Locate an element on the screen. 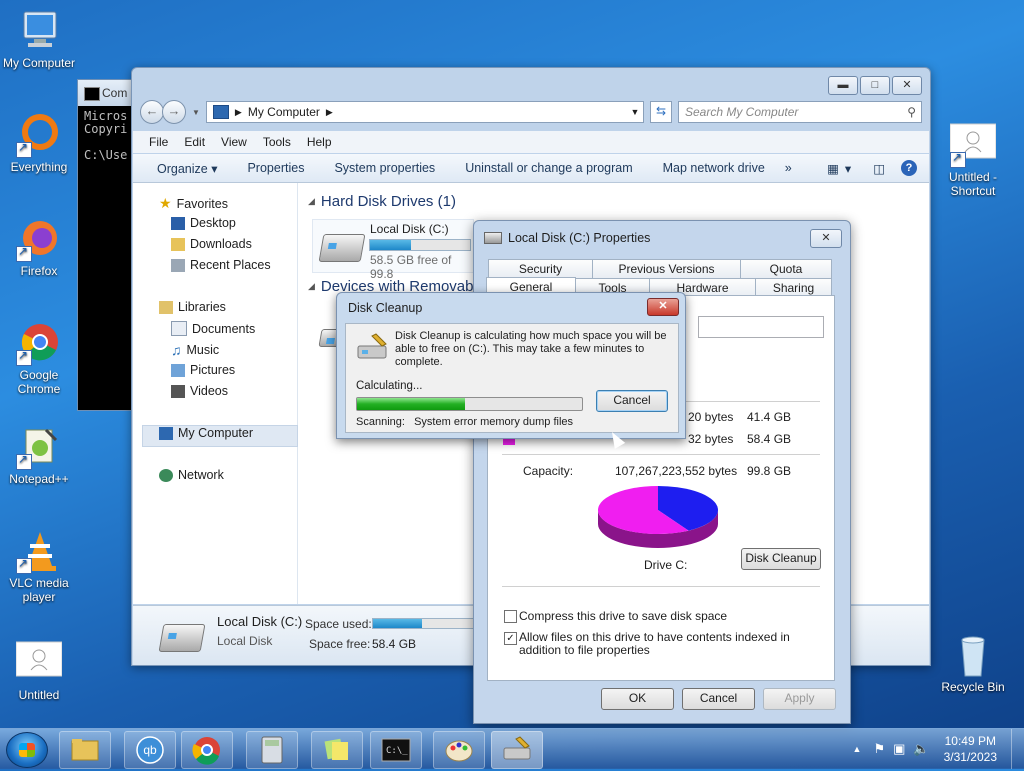  address-bar: ▶ My Computer ▶ ▼ is located at coordinates (424, 112).